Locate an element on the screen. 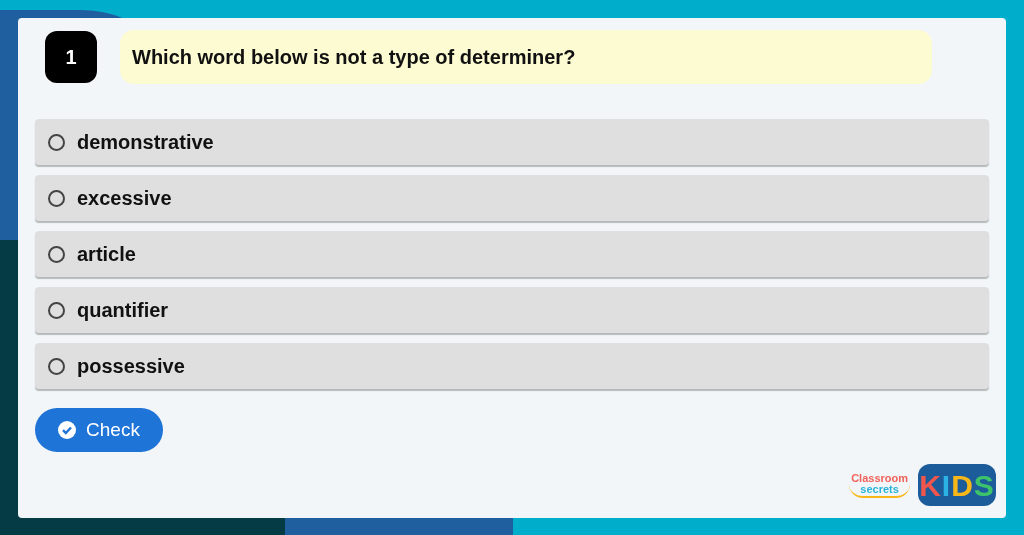 The image size is (1024, 535). question-text: Which word below is not a type of determiner? is located at coordinates (526, 57).